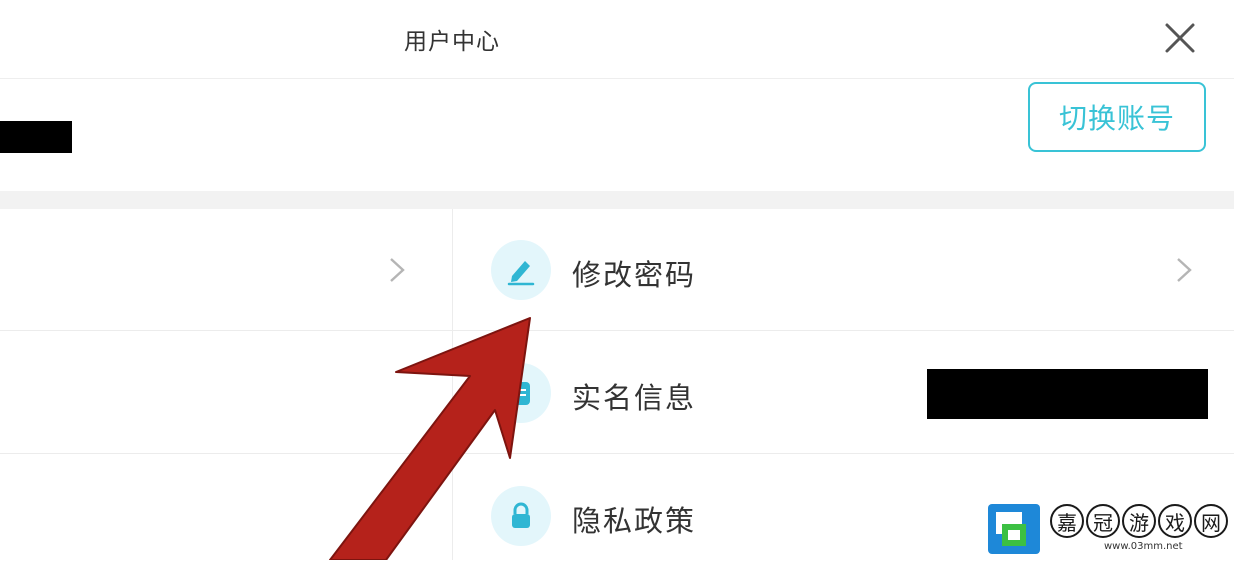 The width and height of the screenshot is (1234, 577). I want to click on lock-icon-badge, so click(521, 516).